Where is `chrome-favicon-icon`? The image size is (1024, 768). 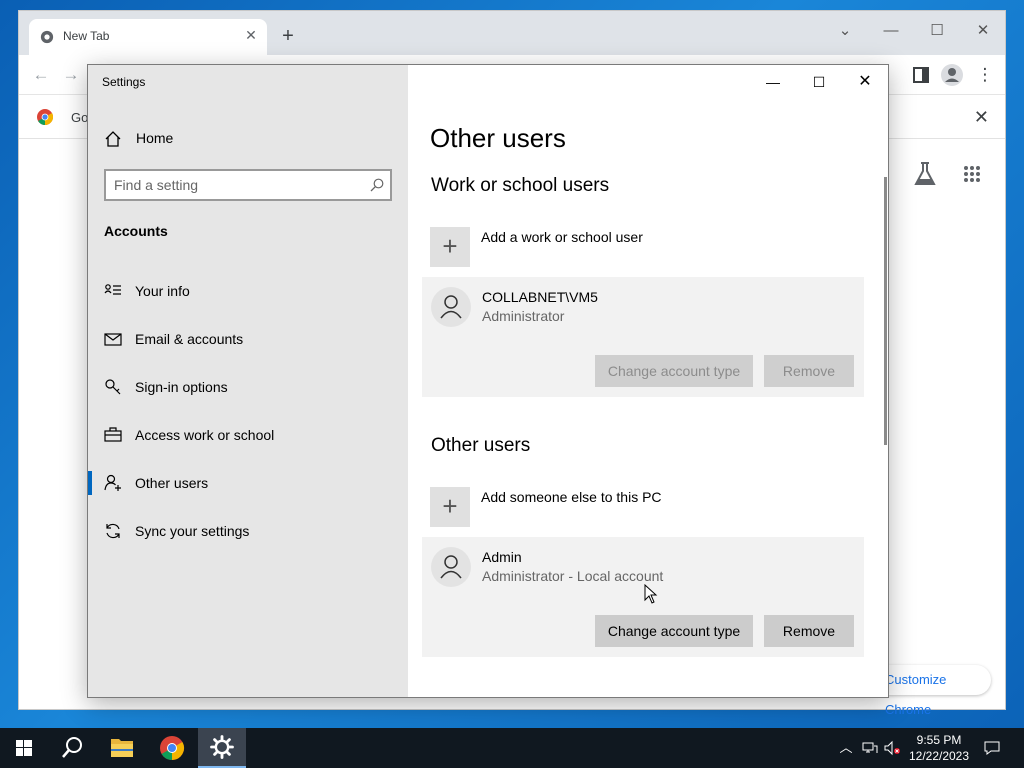
chrome-favicon-icon is located at coordinates (47, 37).